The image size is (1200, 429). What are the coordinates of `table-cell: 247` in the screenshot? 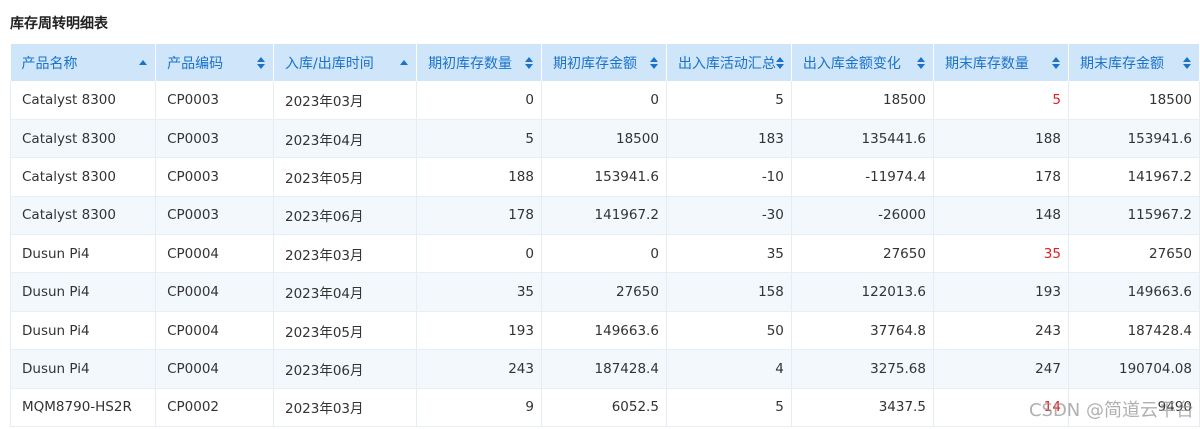 It's located at (1001, 369).